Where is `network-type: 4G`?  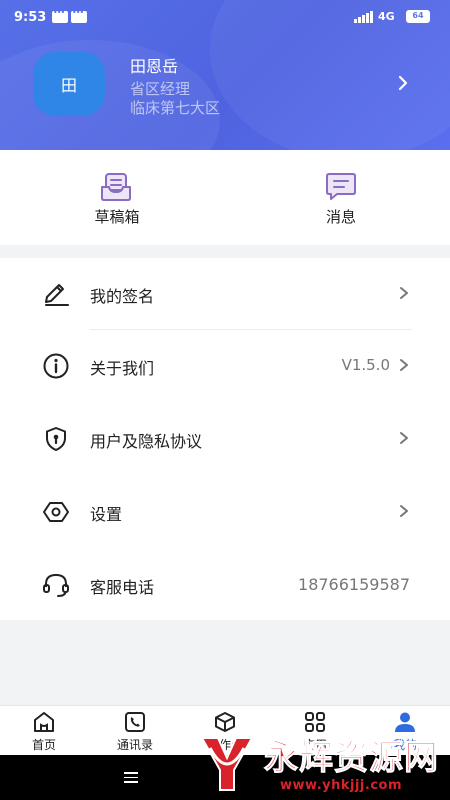 network-type: 4G is located at coordinates (386, 16).